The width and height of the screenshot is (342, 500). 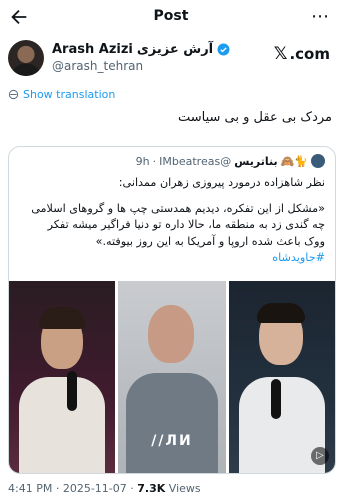 What do you see at coordinates (97, 66) in the screenshot?
I see `author-handle: @arash_tehran` at bounding box center [97, 66].